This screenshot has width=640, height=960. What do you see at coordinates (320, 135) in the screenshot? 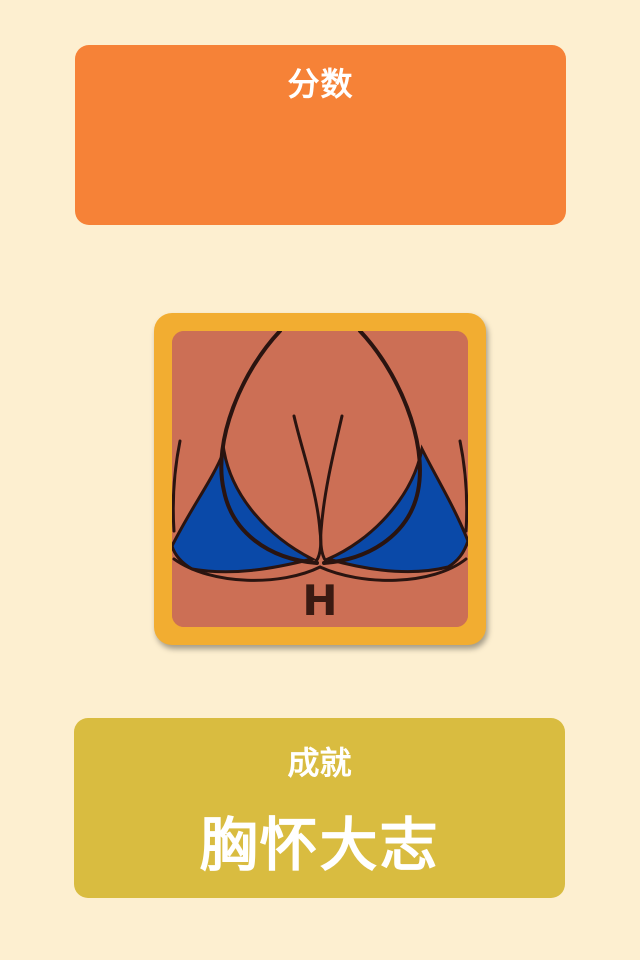
I see `score-panel: 分数` at bounding box center [320, 135].